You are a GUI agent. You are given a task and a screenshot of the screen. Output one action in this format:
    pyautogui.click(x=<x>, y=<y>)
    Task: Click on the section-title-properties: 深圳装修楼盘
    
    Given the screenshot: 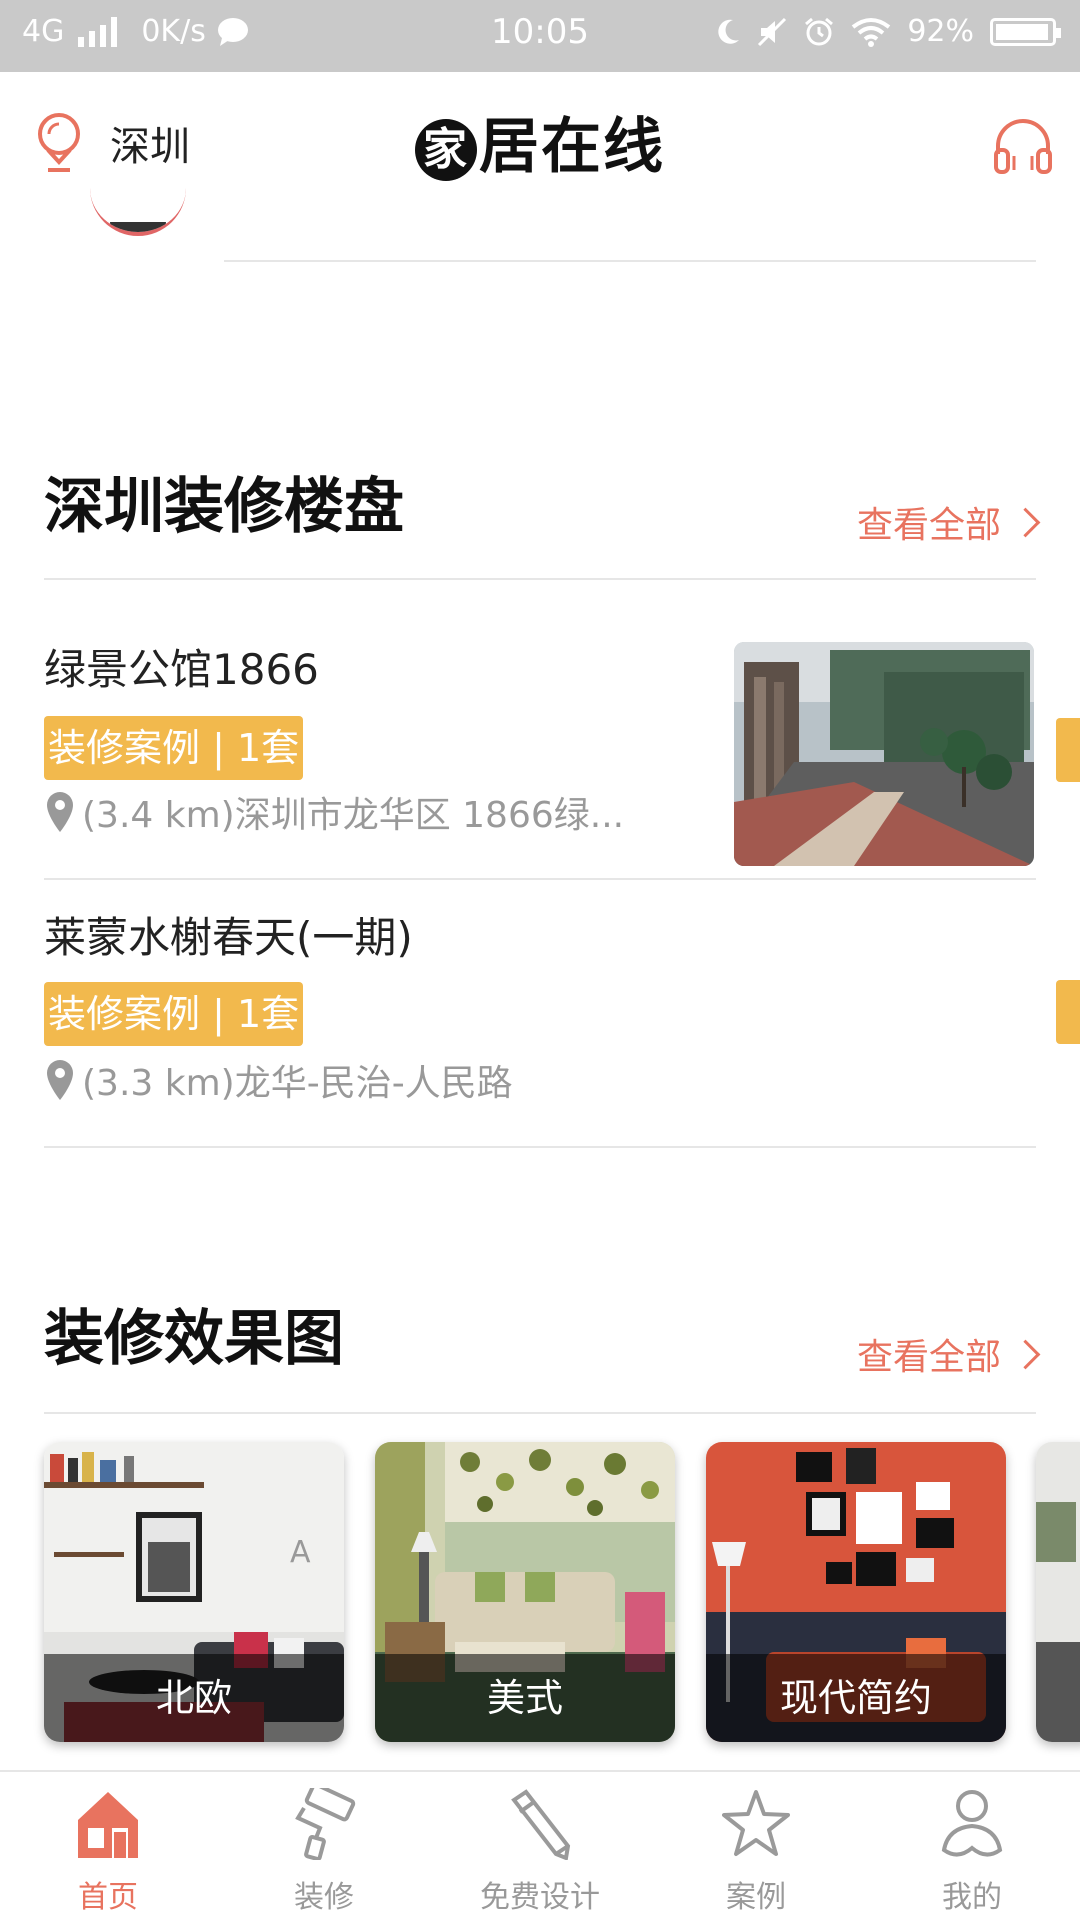 What is the action you would take?
    pyautogui.click(x=224, y=507)
    